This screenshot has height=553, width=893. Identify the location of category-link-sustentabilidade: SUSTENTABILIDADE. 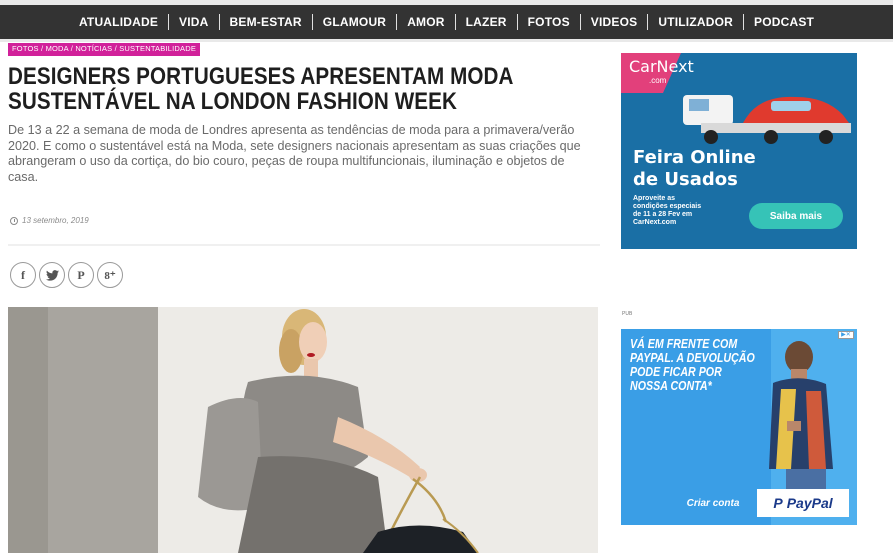
(157, 48).